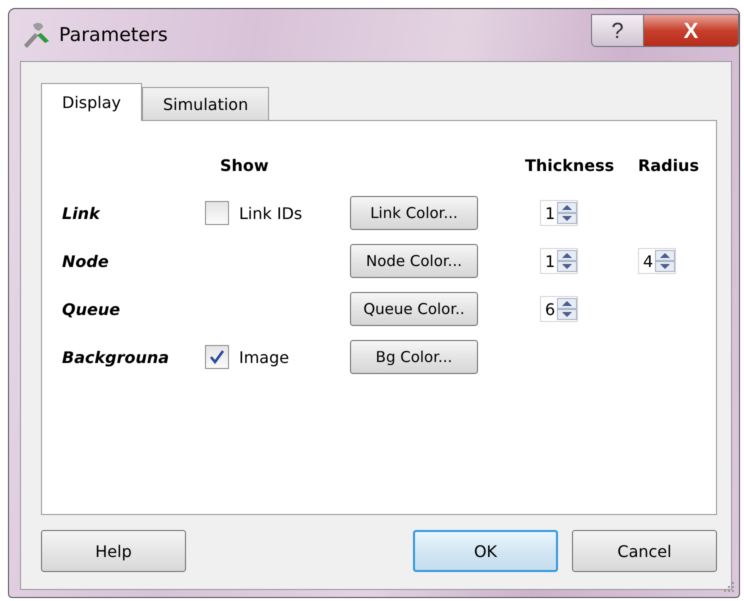  Describe the element at coordinates (244, 165) in the screenshot. I see `column-header: Show` at that location.